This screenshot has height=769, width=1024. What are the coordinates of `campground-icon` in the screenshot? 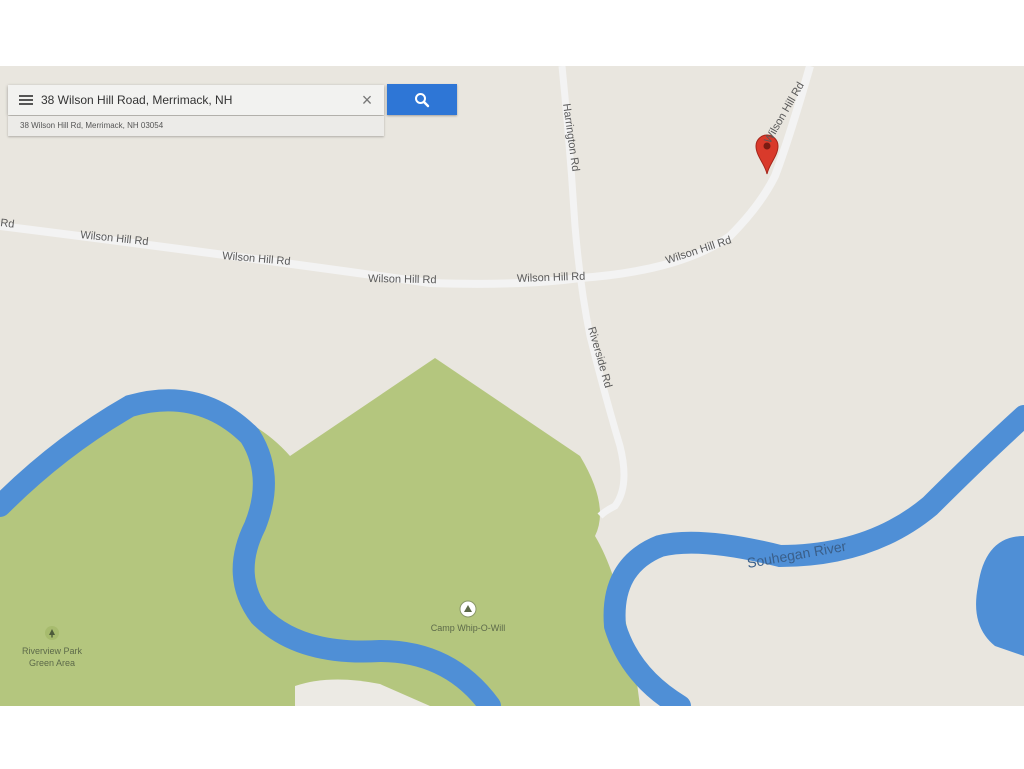 It's located at (468, 609).